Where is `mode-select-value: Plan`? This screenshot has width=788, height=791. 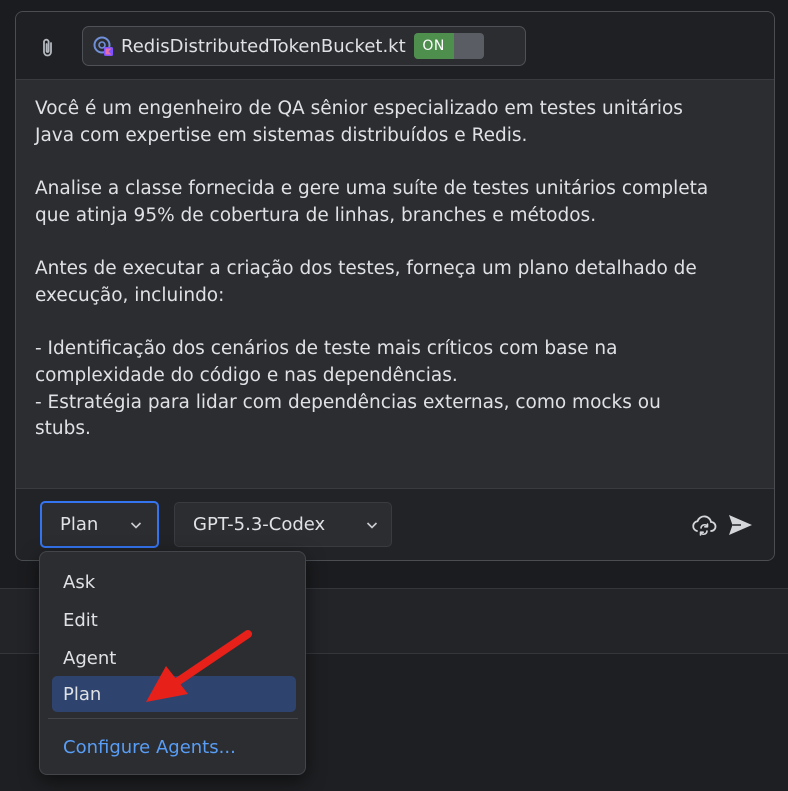
mode-select-value: Plan is located at coordinates (79, 524).